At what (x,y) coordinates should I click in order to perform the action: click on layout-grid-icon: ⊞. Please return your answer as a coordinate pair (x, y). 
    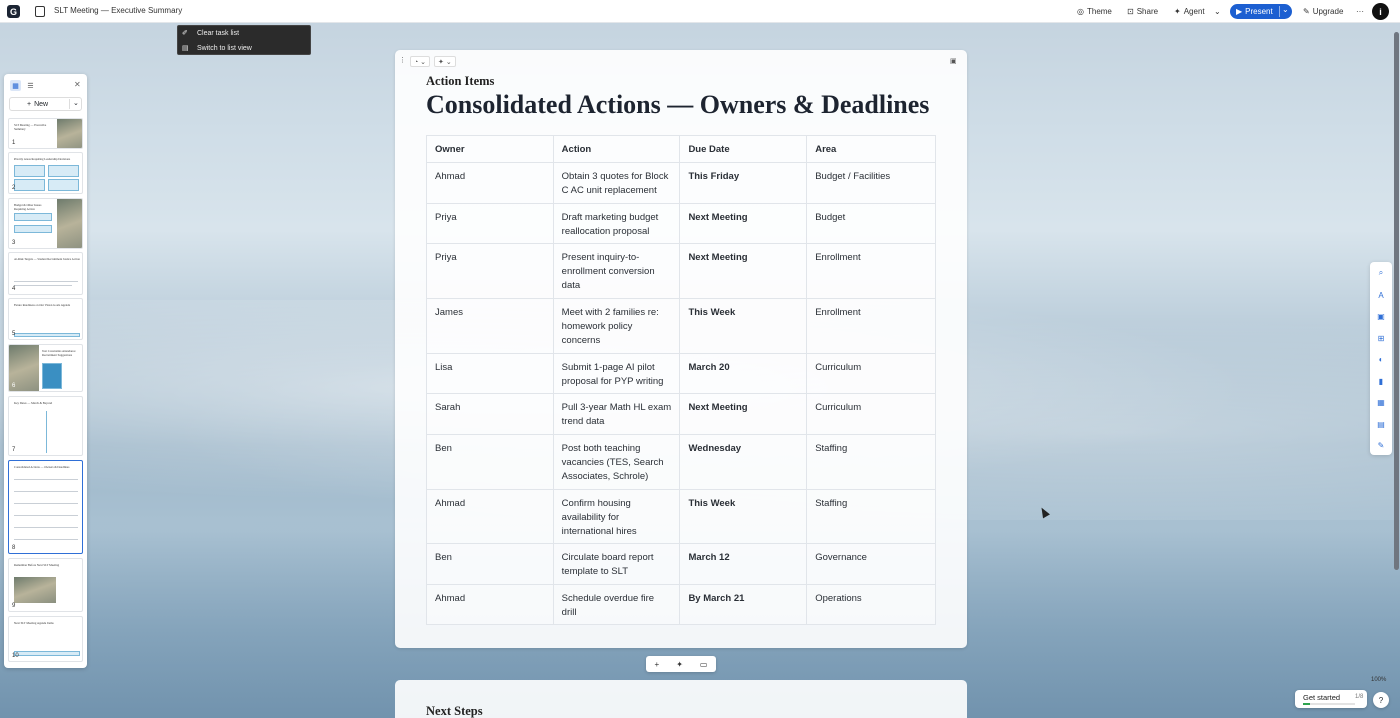
    Looking at the image, I should click on (1381, 338).